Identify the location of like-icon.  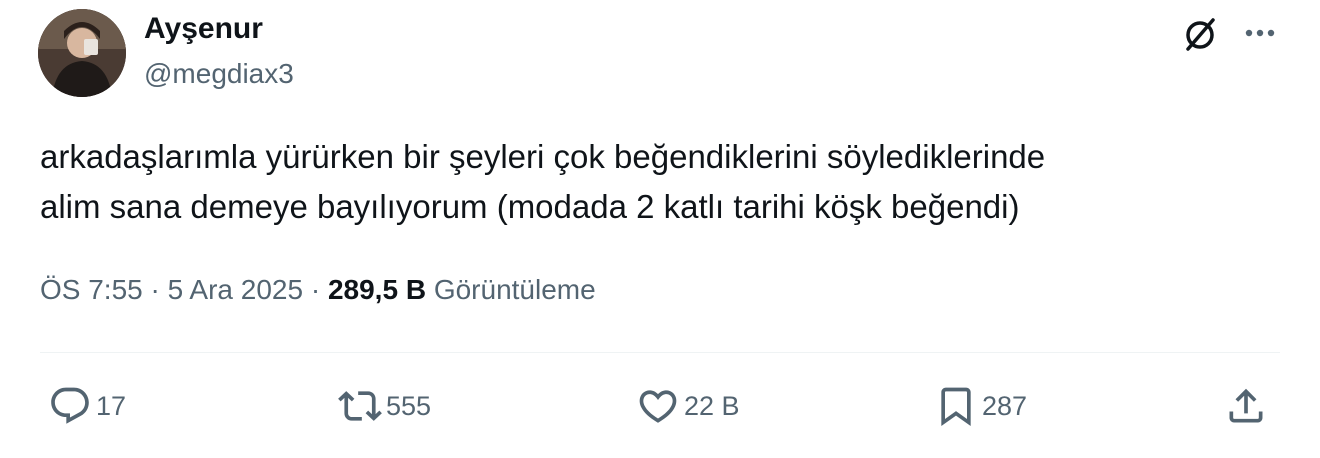
(658, 406).